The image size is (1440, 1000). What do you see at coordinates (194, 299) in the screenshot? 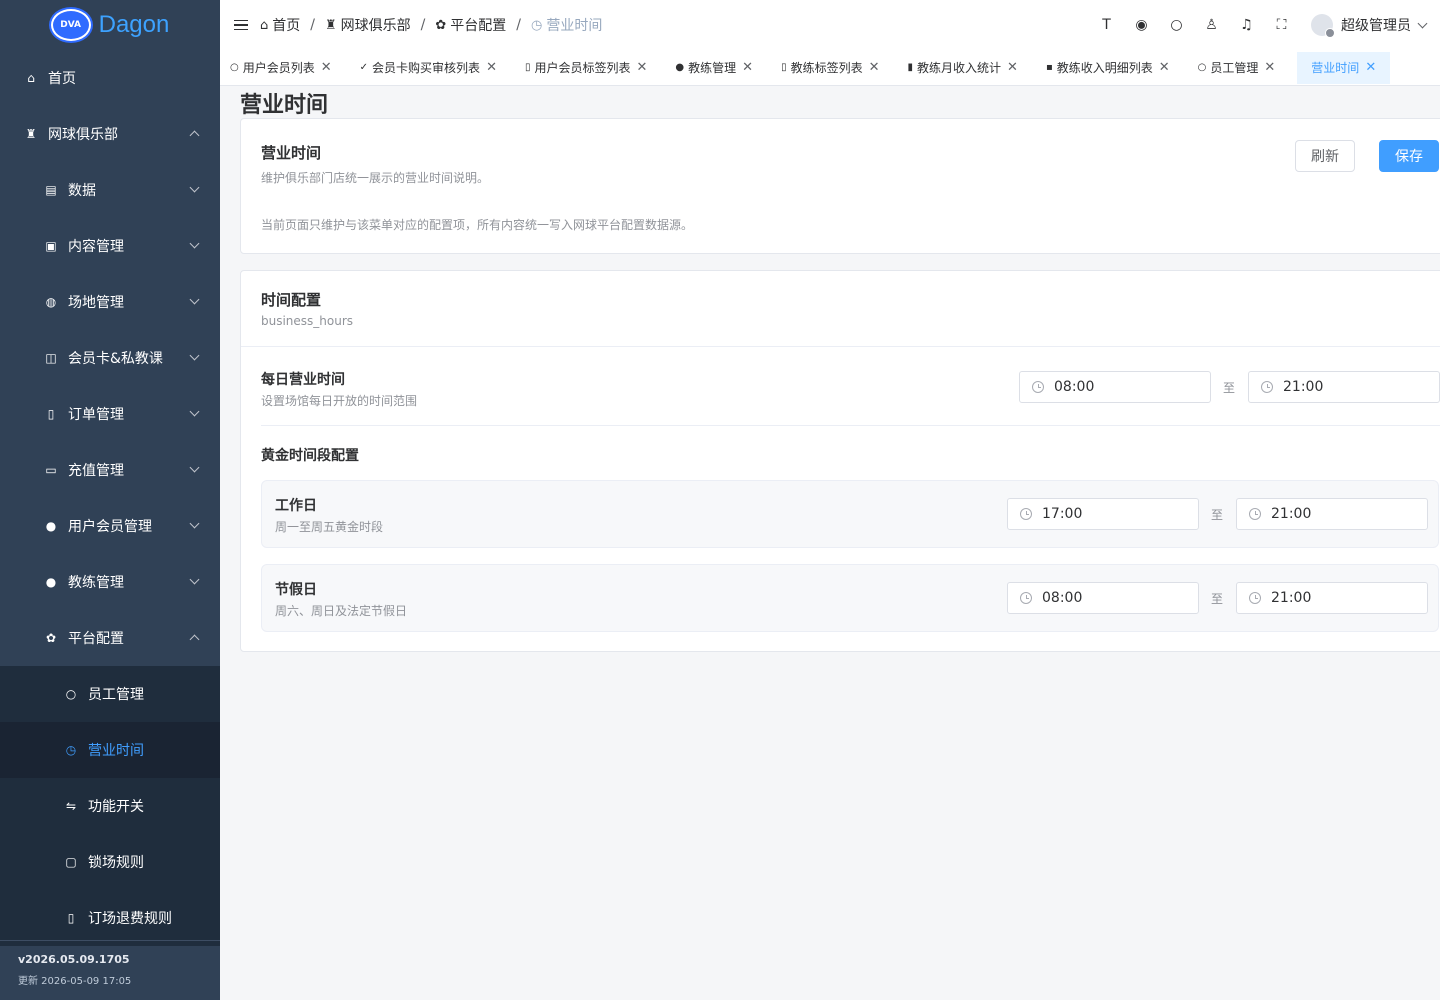
I see `chevron-down-icon` at bounding box center [194, 299].